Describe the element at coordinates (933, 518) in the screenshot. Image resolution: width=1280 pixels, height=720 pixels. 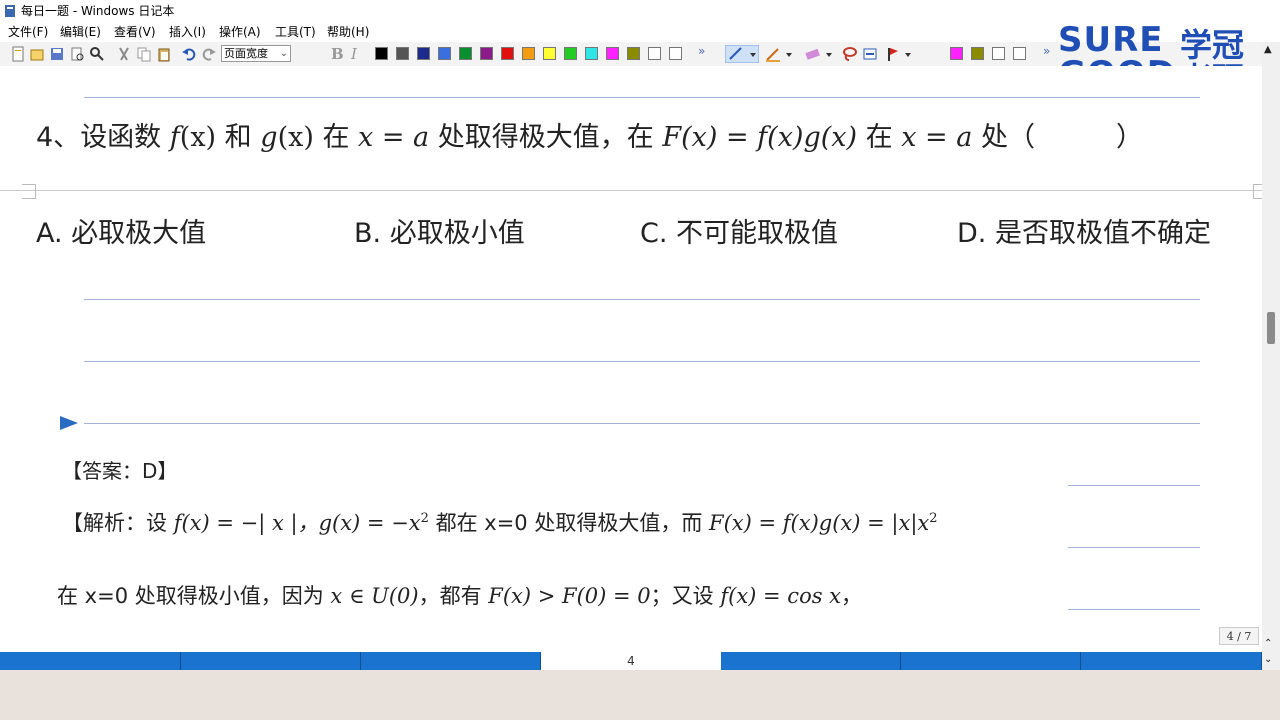
I see `math-exponent: 2` at that location.